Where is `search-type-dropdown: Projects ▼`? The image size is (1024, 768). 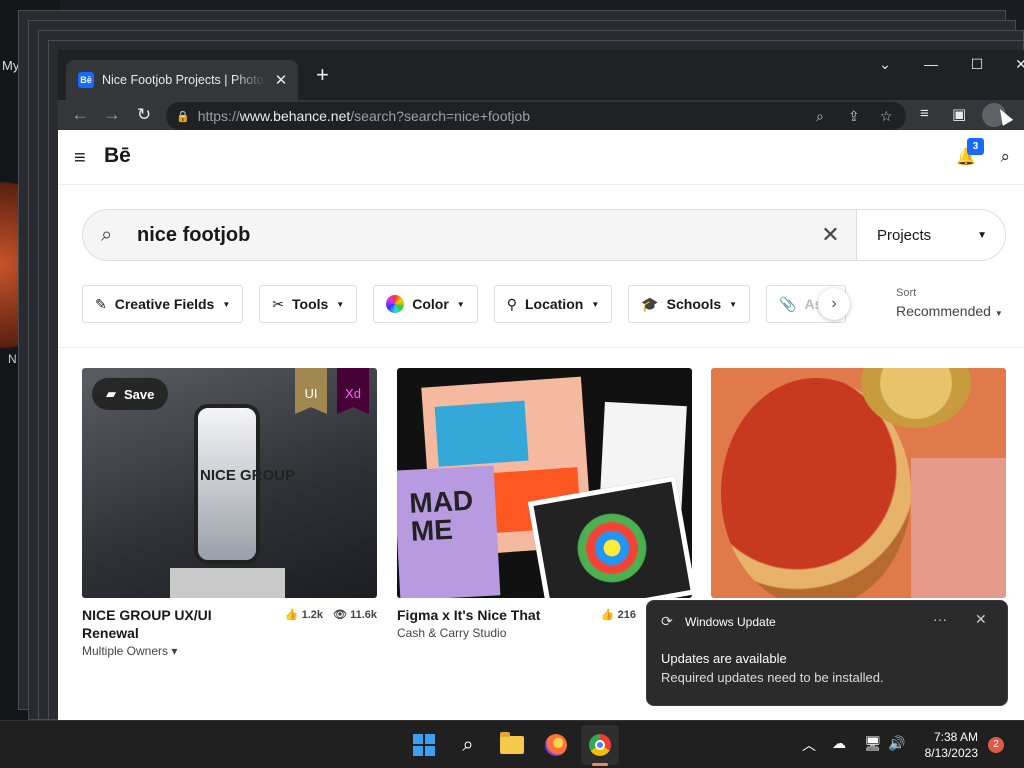
search-type-dropdown: Projects ▼ is located at coordinates (931, 235).